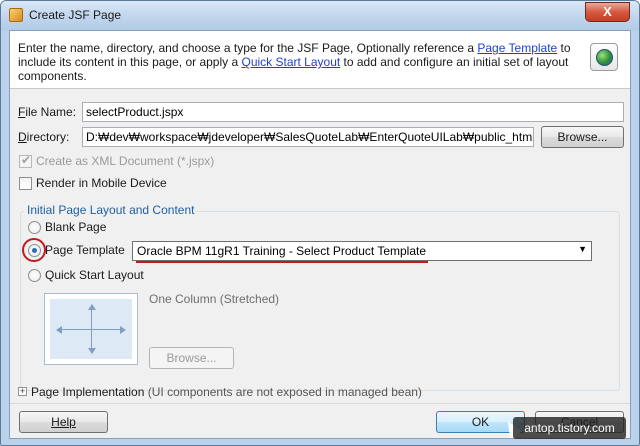 This screenshot has width=640, height=446. Describe the element at coordinates (607, 12) in the screenshot. I see `close-button: X` at that location.